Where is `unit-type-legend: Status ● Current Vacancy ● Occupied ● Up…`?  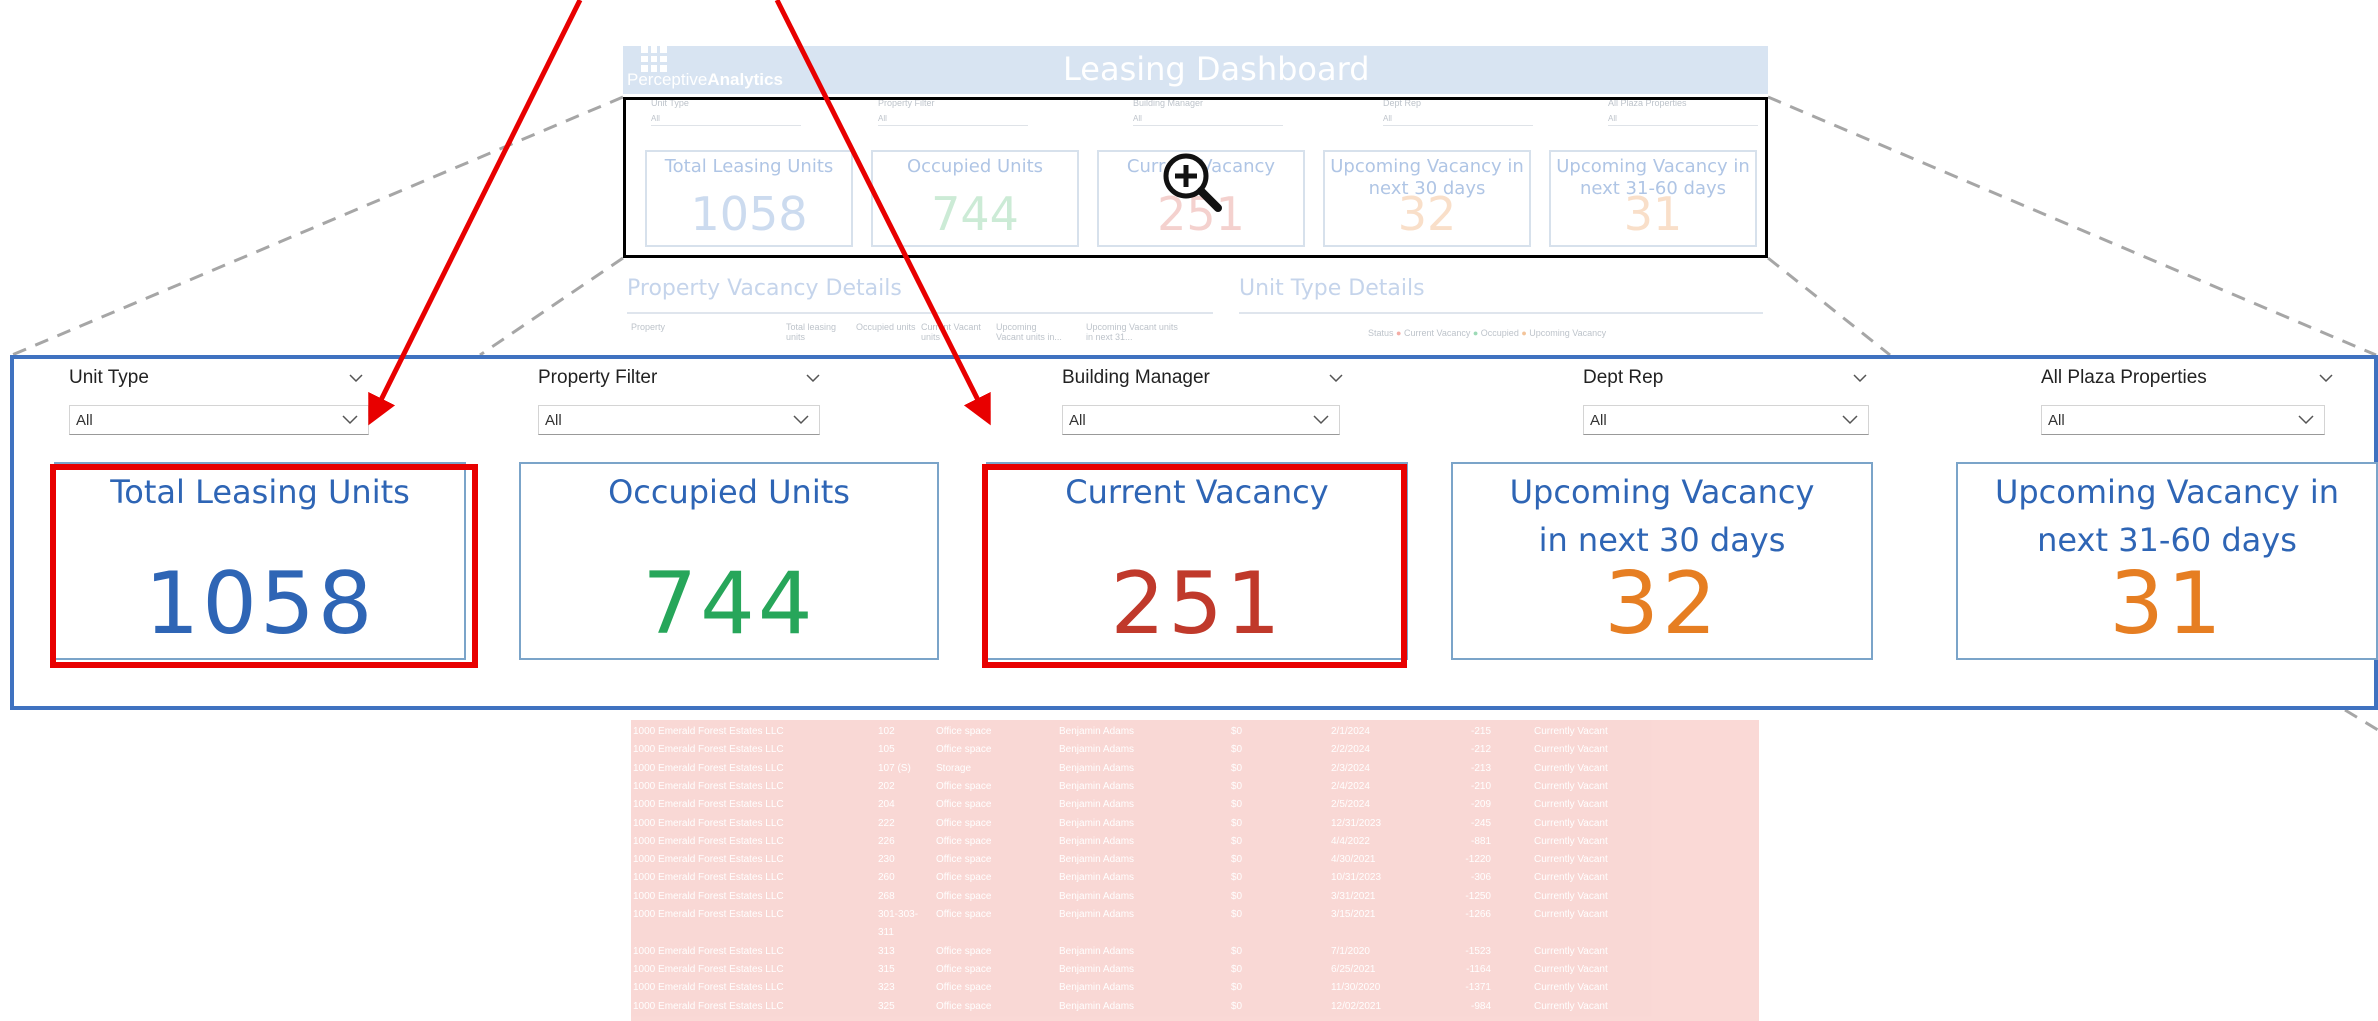 unit-type-legend: Status ● Current Vacancy ● Occupied ● Up… is located at coordinates (1487, 333).